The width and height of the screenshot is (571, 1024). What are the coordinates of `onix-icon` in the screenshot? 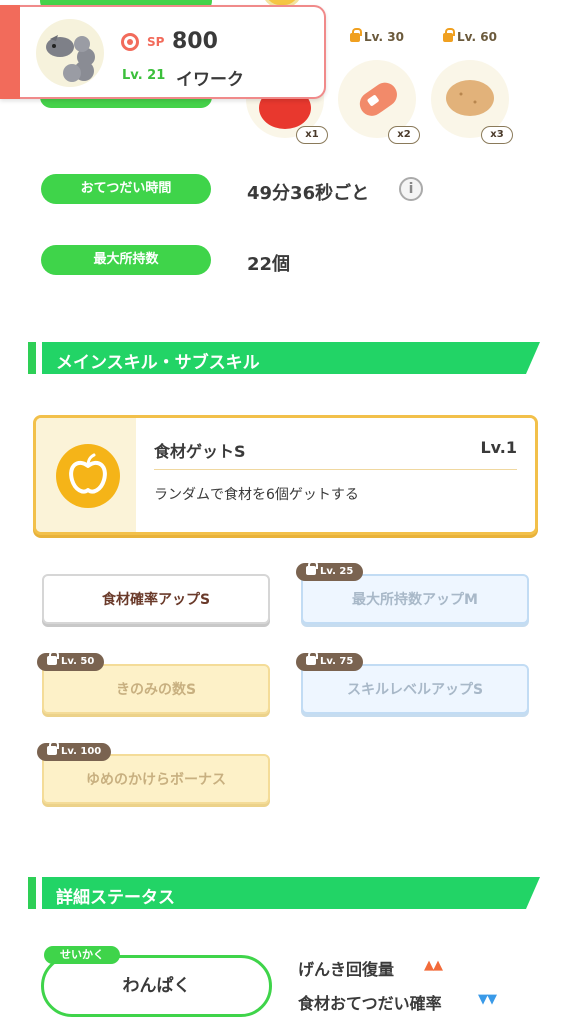 It's located at (70, 58).